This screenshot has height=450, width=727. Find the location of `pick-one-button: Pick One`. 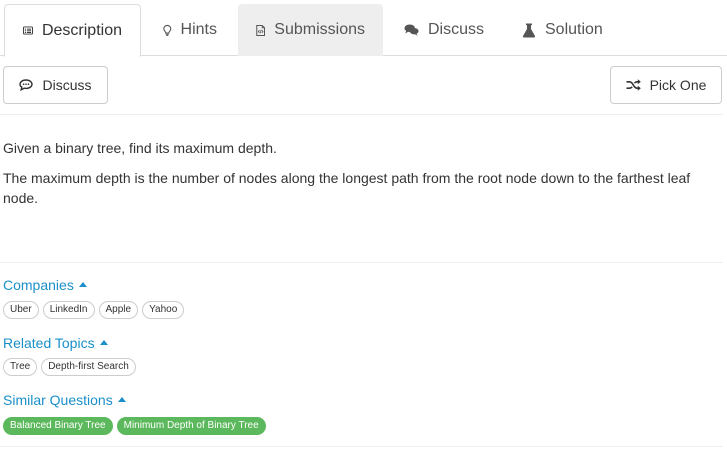

pick-one-button: Pick One is located at coordinates (666, 85).